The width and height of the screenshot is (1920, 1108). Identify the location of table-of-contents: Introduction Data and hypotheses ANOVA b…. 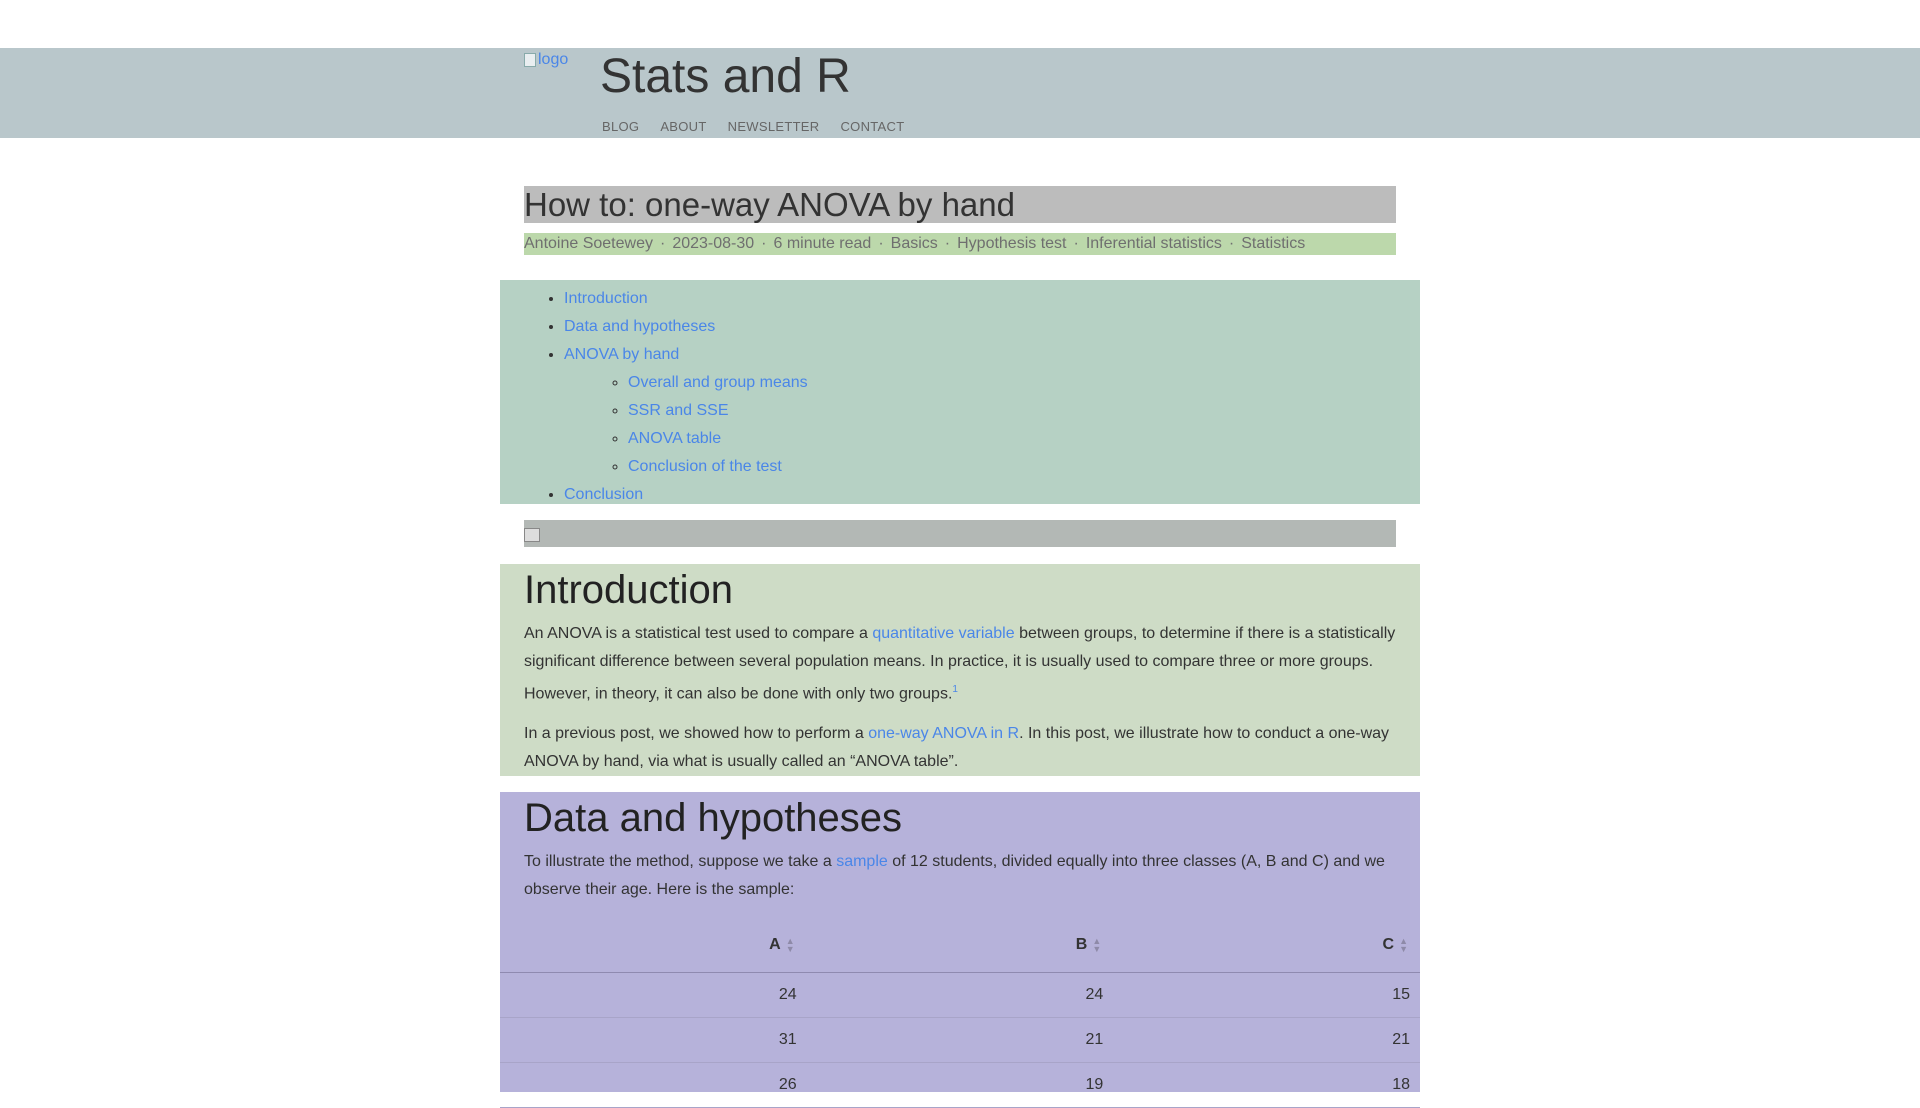
(960, 392).